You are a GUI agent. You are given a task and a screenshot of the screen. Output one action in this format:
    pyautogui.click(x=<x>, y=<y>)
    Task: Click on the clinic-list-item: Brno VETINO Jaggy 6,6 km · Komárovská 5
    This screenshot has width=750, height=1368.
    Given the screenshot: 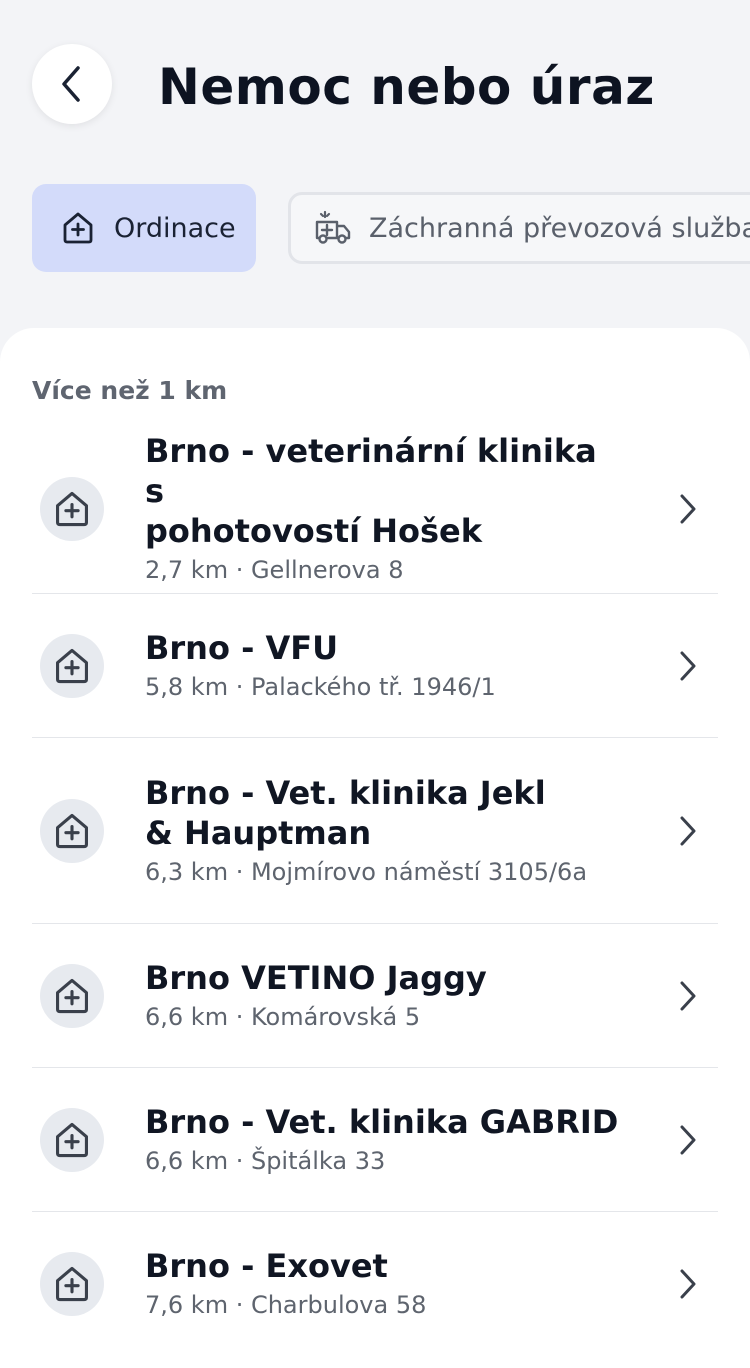 What is the action you would take?
    pyautogui.click(x=375, y=996)
    